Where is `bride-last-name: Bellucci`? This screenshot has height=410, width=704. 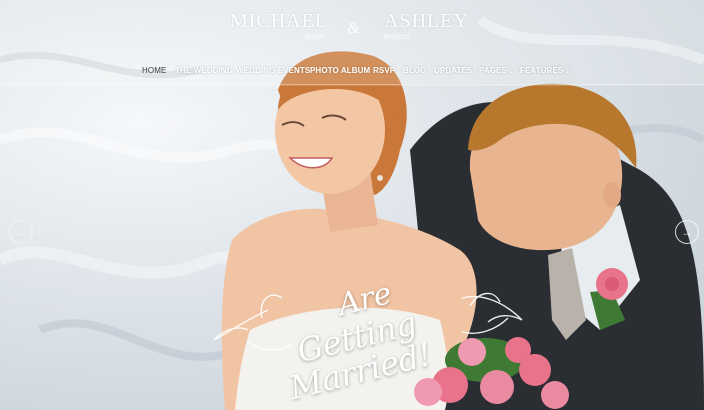
bride-last-name: Bellucci is located at coordinates (397, 37).